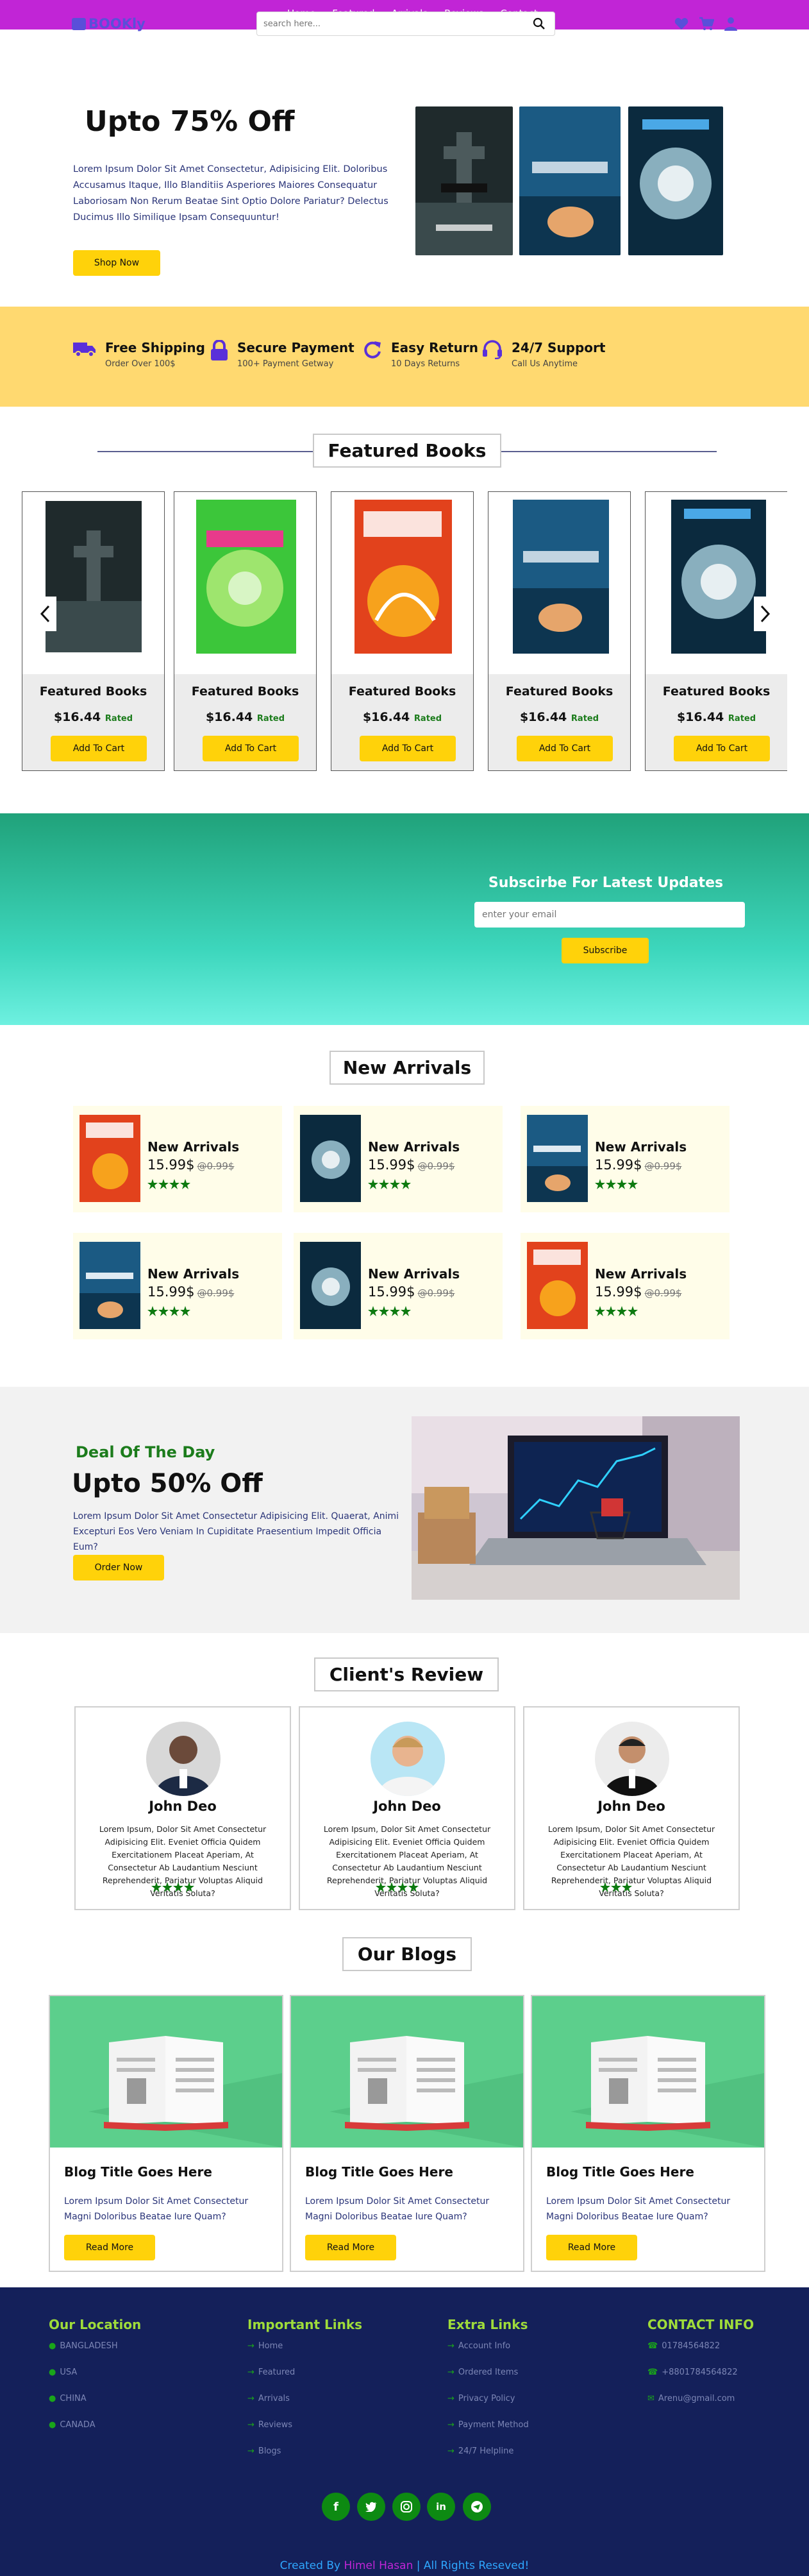  I want to click on featured-heading: Featured Books, so click(407, 451).